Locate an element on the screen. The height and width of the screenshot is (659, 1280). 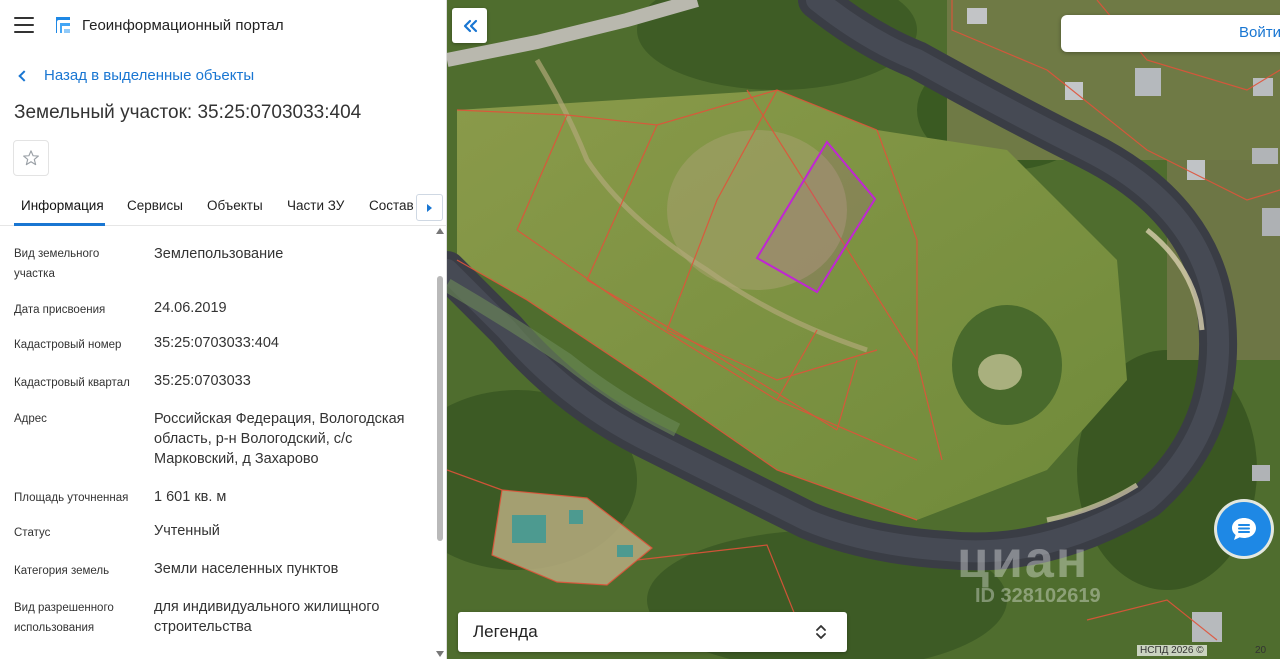
scroll-thumb is located at coordinates (440, 408).